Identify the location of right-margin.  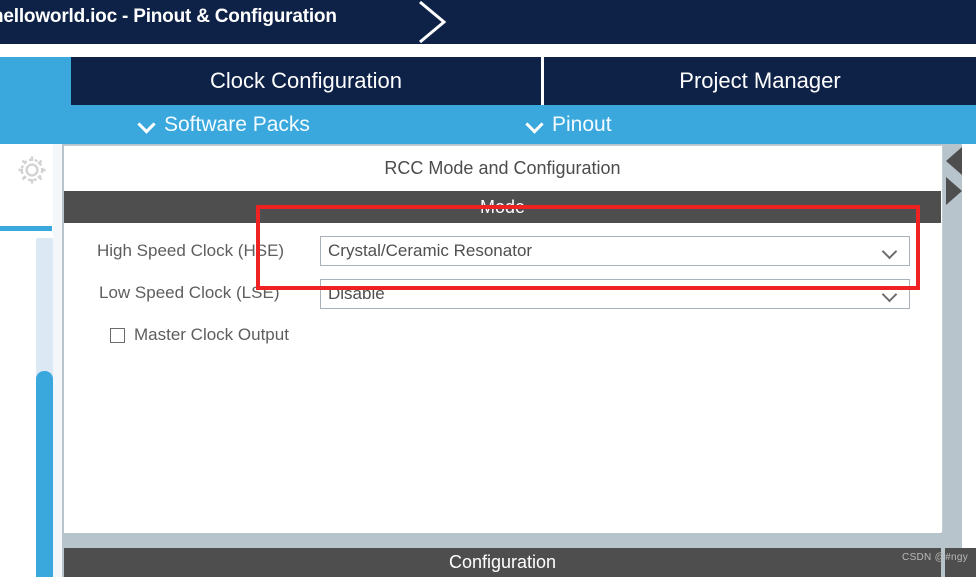
(969, 360).